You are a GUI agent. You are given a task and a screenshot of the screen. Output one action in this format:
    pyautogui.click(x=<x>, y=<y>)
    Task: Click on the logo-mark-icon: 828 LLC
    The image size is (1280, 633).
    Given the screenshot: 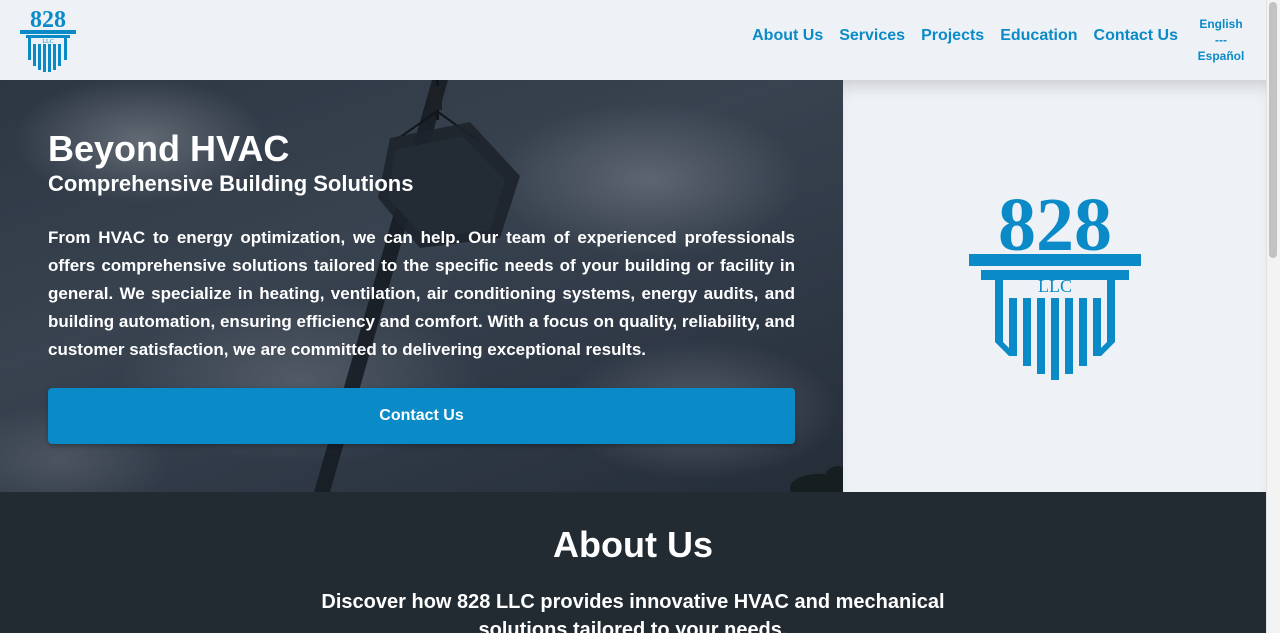 What is the action you would take?
    pyautogui.click(x=48, y=39)
    